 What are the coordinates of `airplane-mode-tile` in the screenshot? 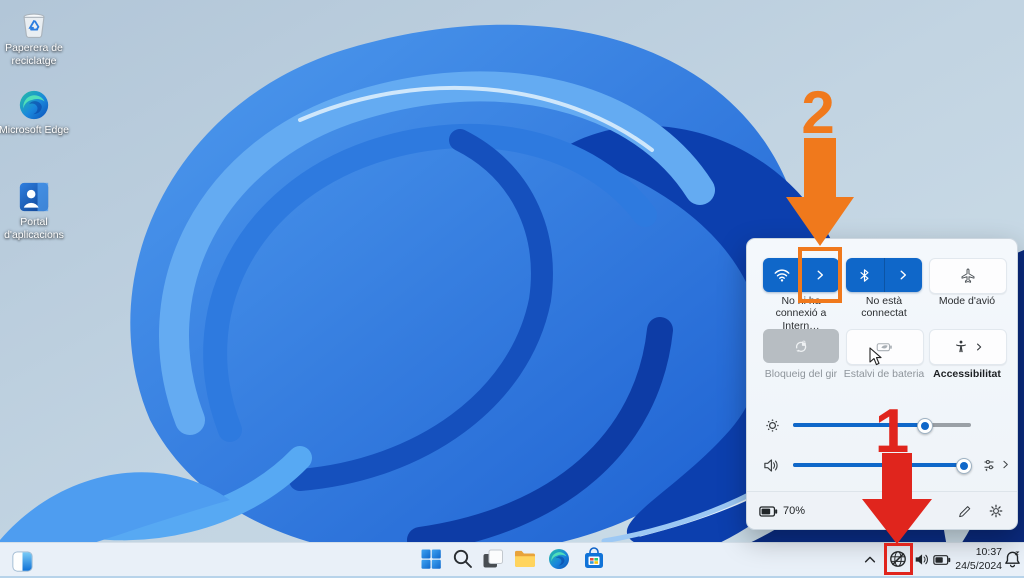 It's located at (968, 276).